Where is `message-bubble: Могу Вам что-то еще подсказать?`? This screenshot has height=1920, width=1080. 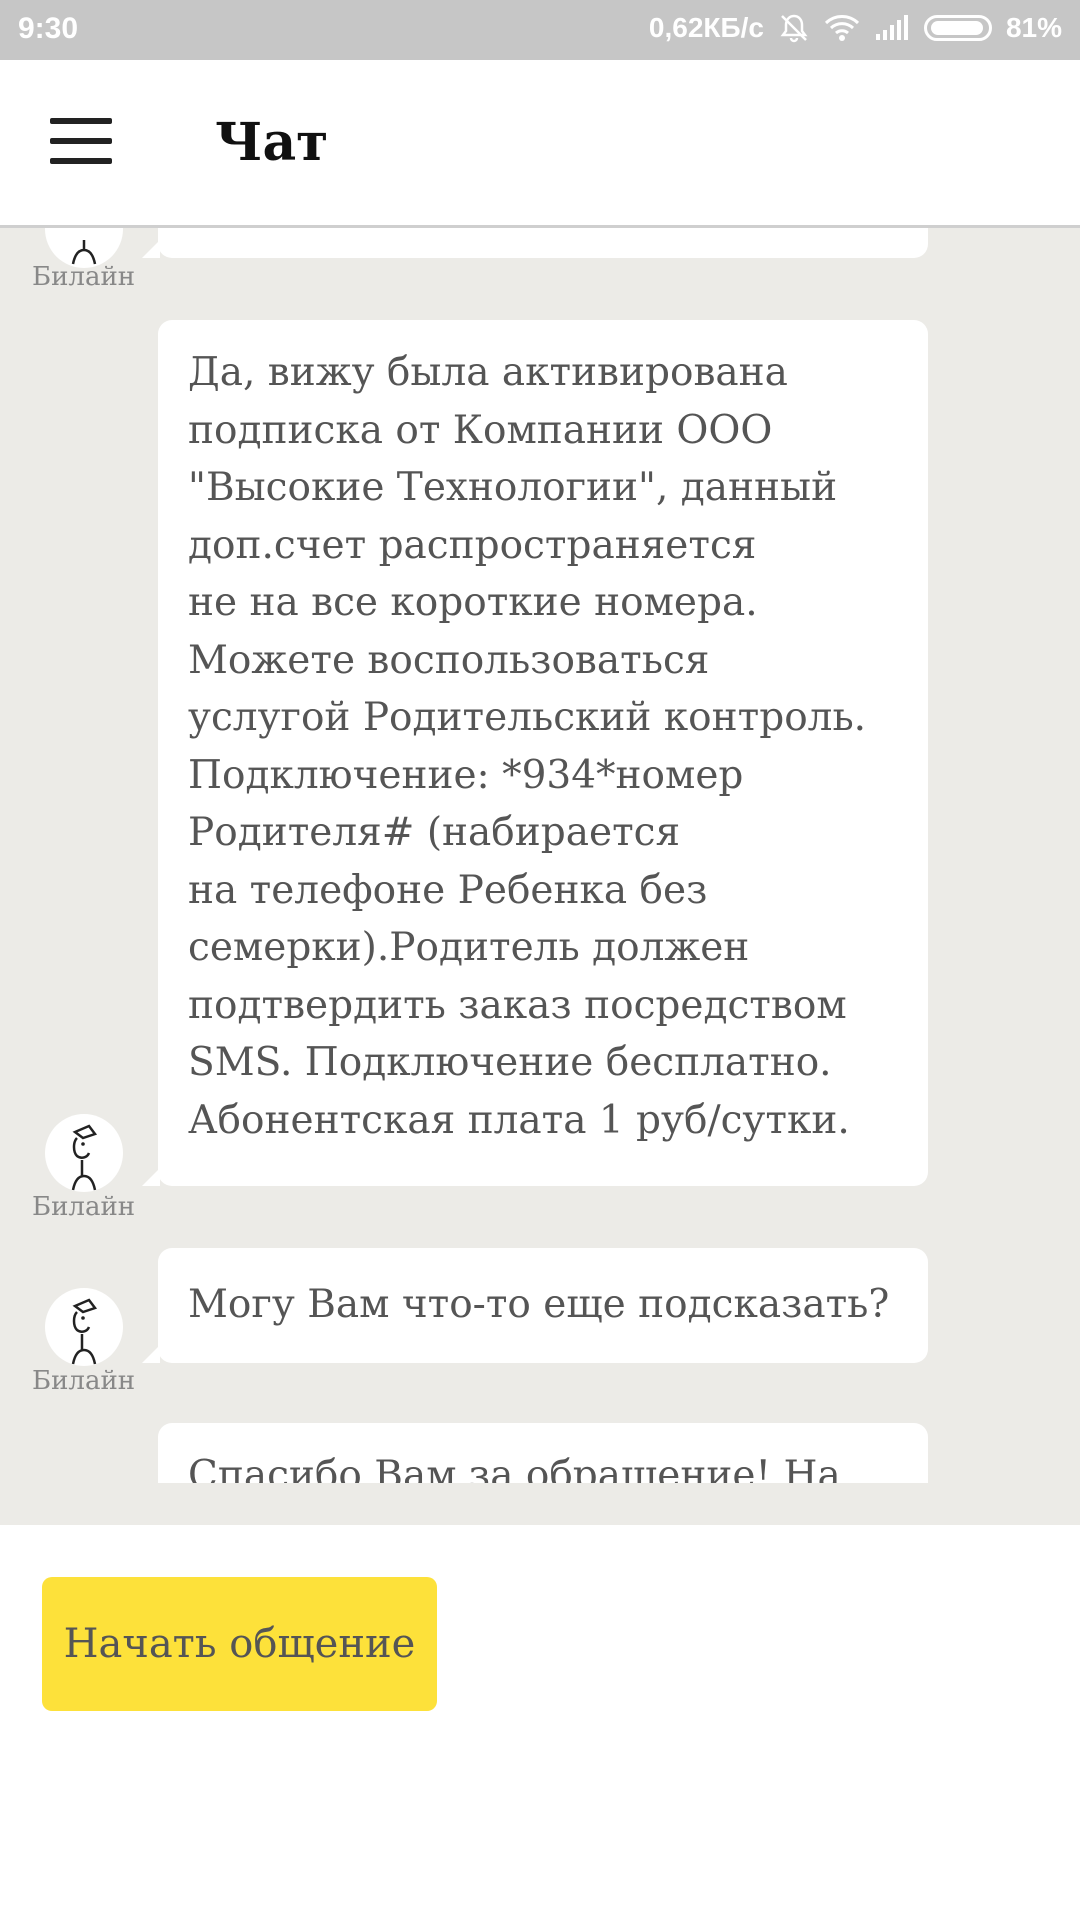
message-bubble: Могу Вам что-то еще подсказать? is located at coordinates (535, 1305).